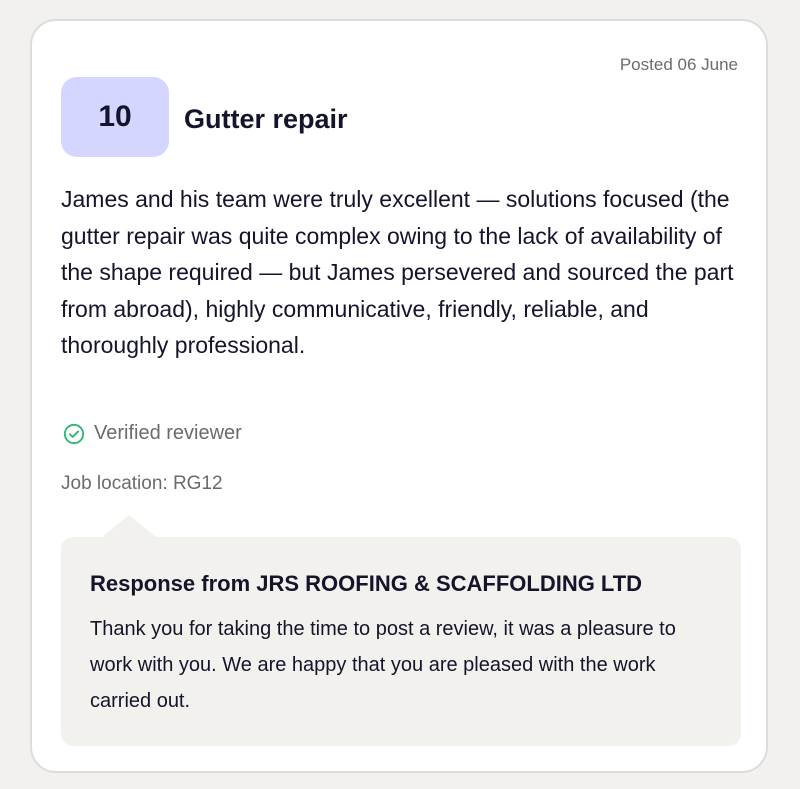 Image resolution: width=800 pixels, height=789 pixels. Describe the element at coordinates (74, 434) in the screenshot. I see `check-circle-icon` at that location.